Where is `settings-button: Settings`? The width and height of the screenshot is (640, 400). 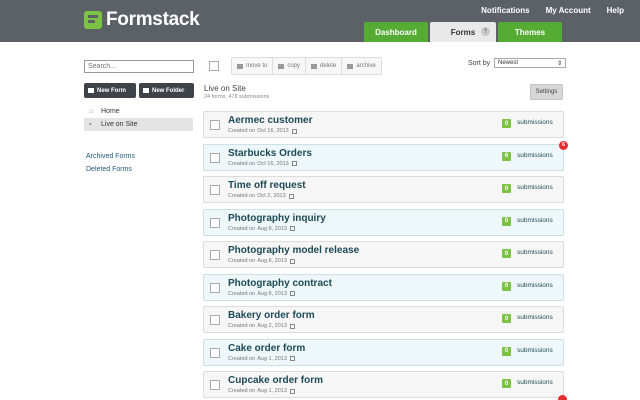
settings-button: Settings is located at coordinates (546, 92).